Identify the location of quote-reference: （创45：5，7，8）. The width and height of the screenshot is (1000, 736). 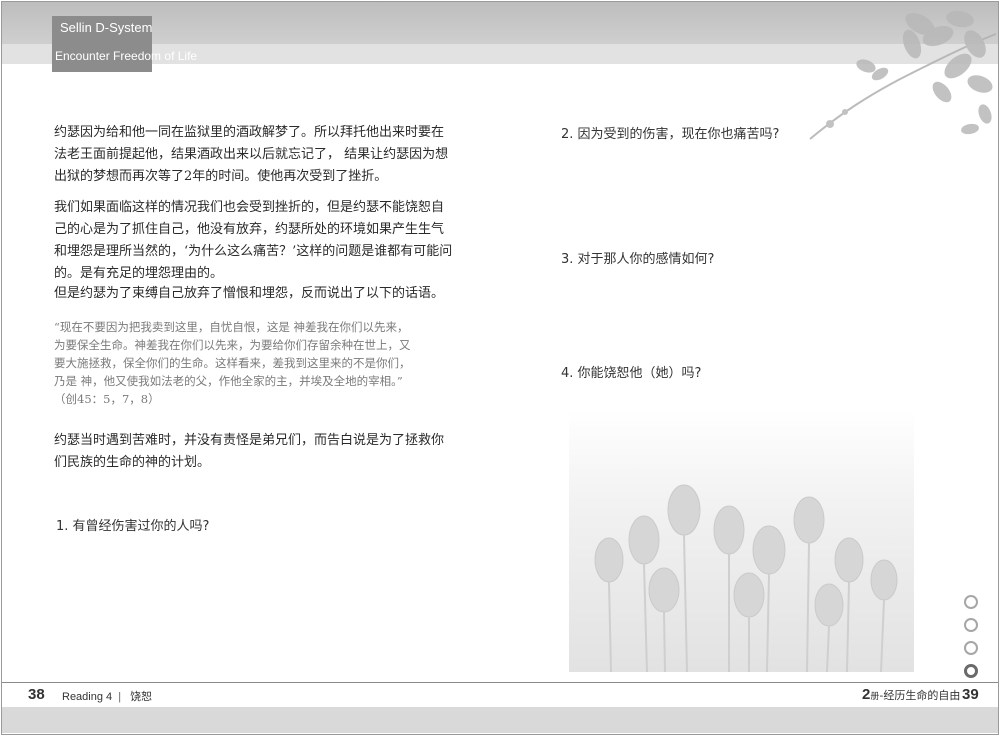
(107, 399).